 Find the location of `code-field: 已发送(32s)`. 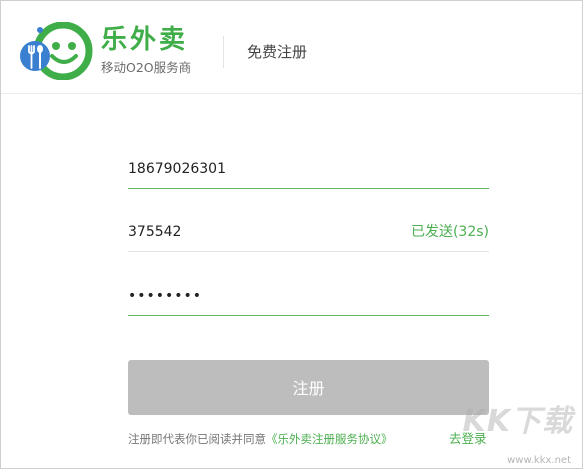

code-field: 已发送(32s) is located at coordinates (308, 232).